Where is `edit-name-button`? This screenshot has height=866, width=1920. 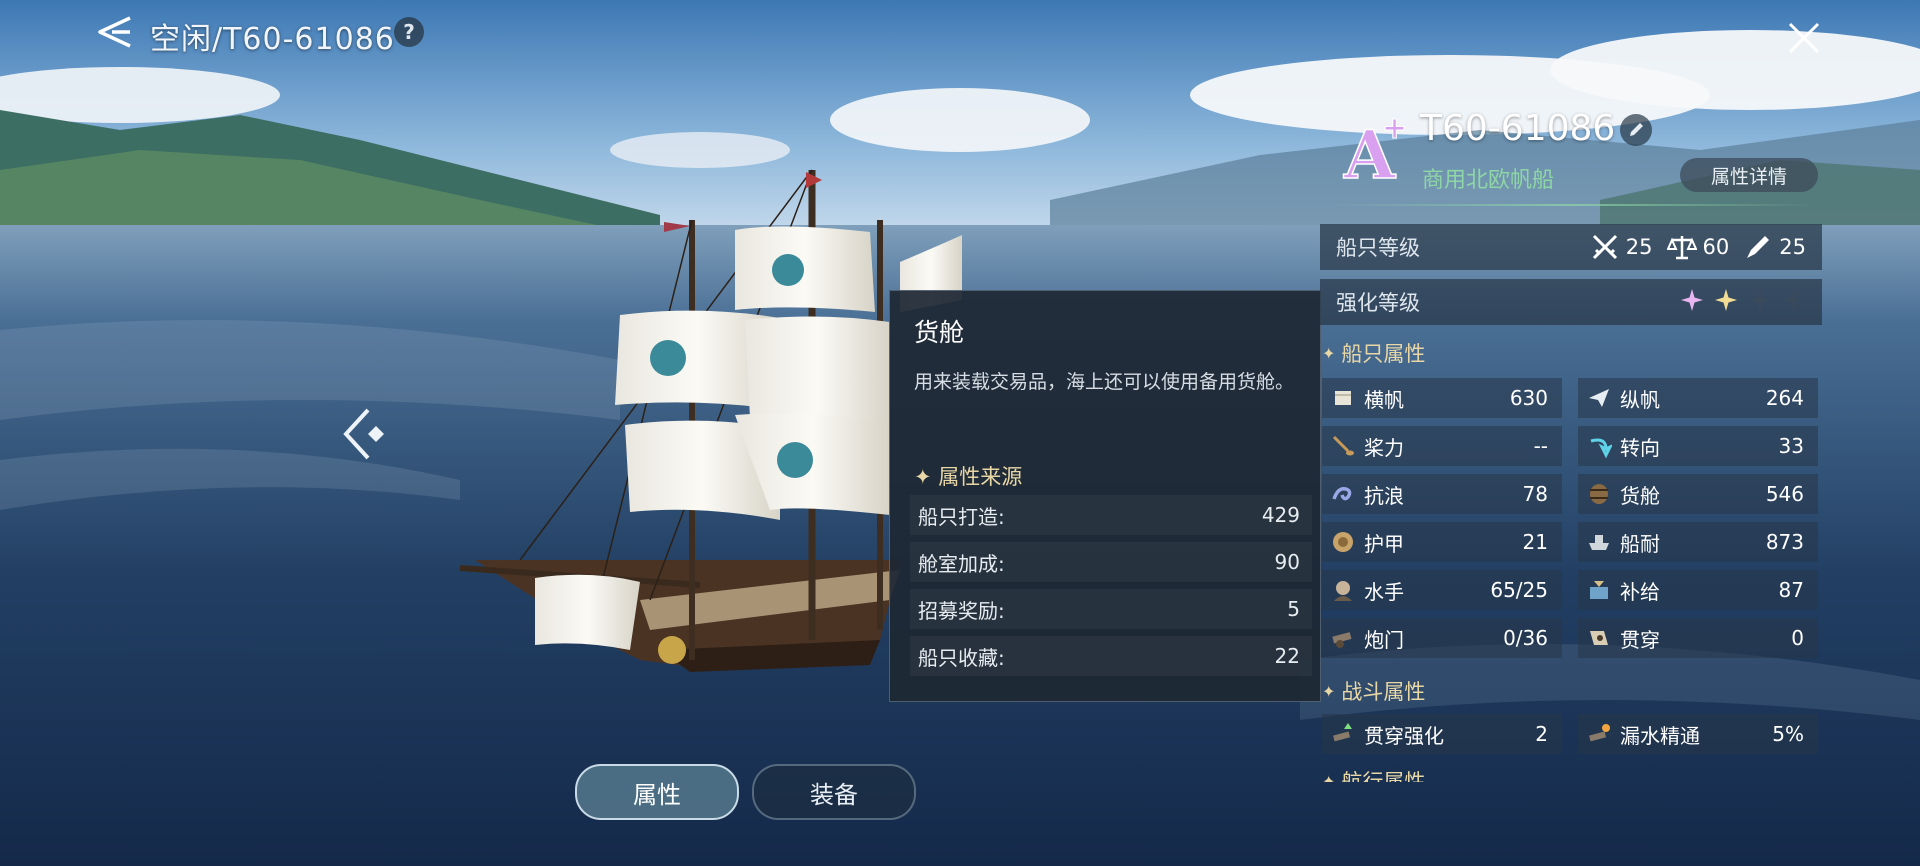 edit-name-button is located at coordinates (1636, 130).